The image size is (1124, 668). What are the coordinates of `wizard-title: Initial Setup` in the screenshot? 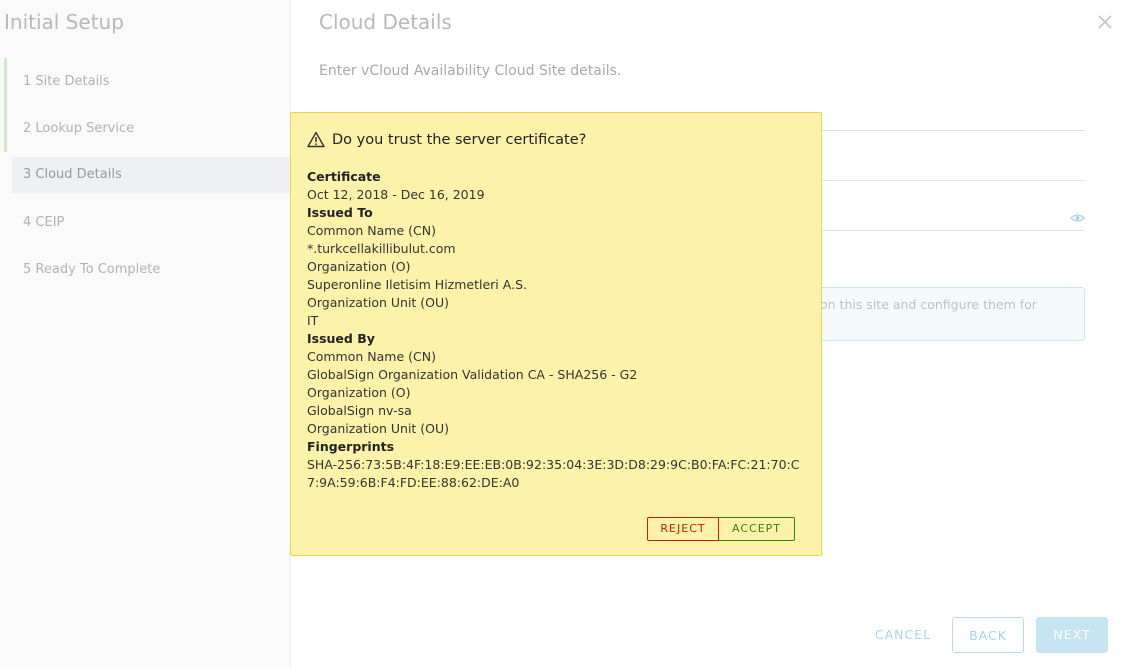 It's located at (64, 22).